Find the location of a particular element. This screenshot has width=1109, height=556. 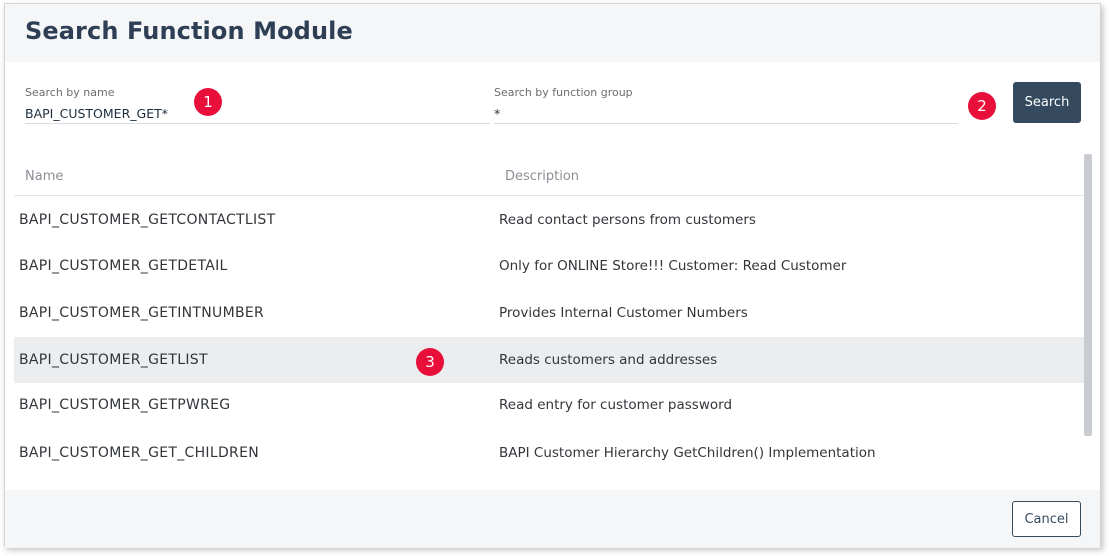

table-scrollbar is located at coordinates (1088, 295).